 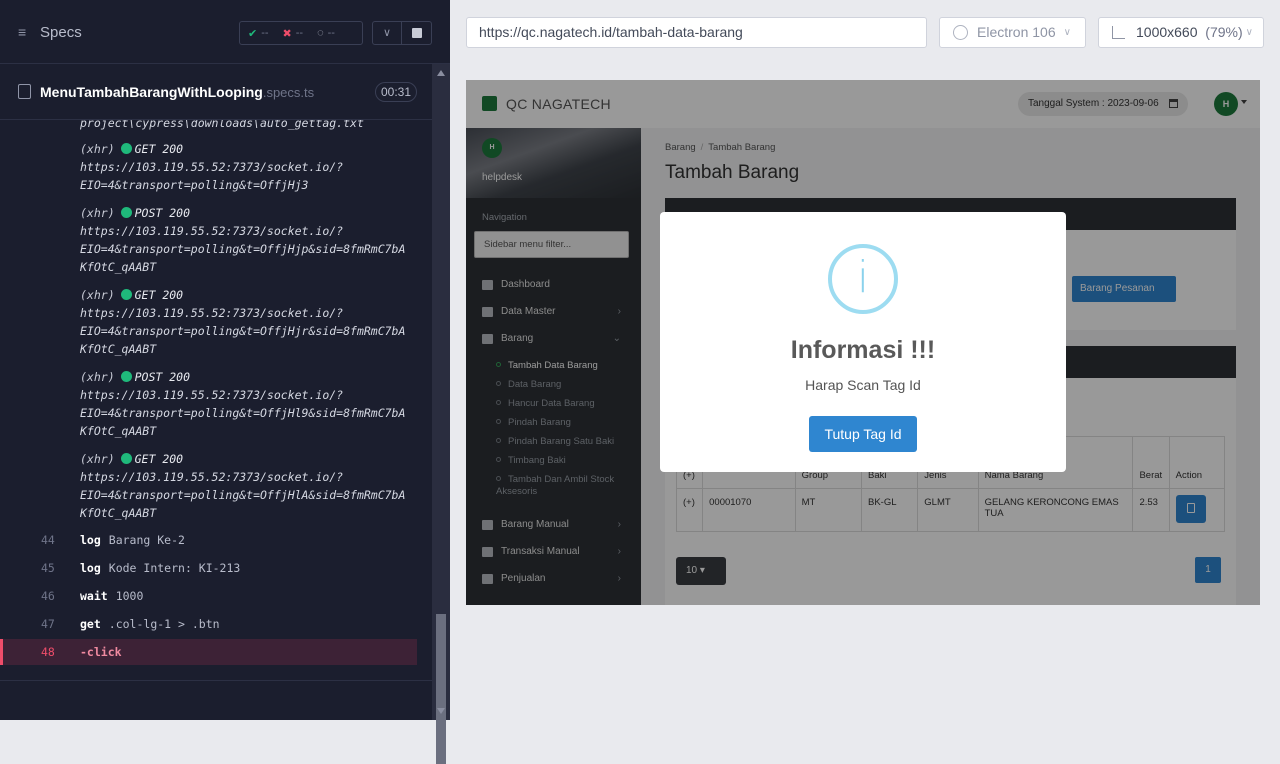 I want to click on scroll-up-icon, so click(x=441, y=73).